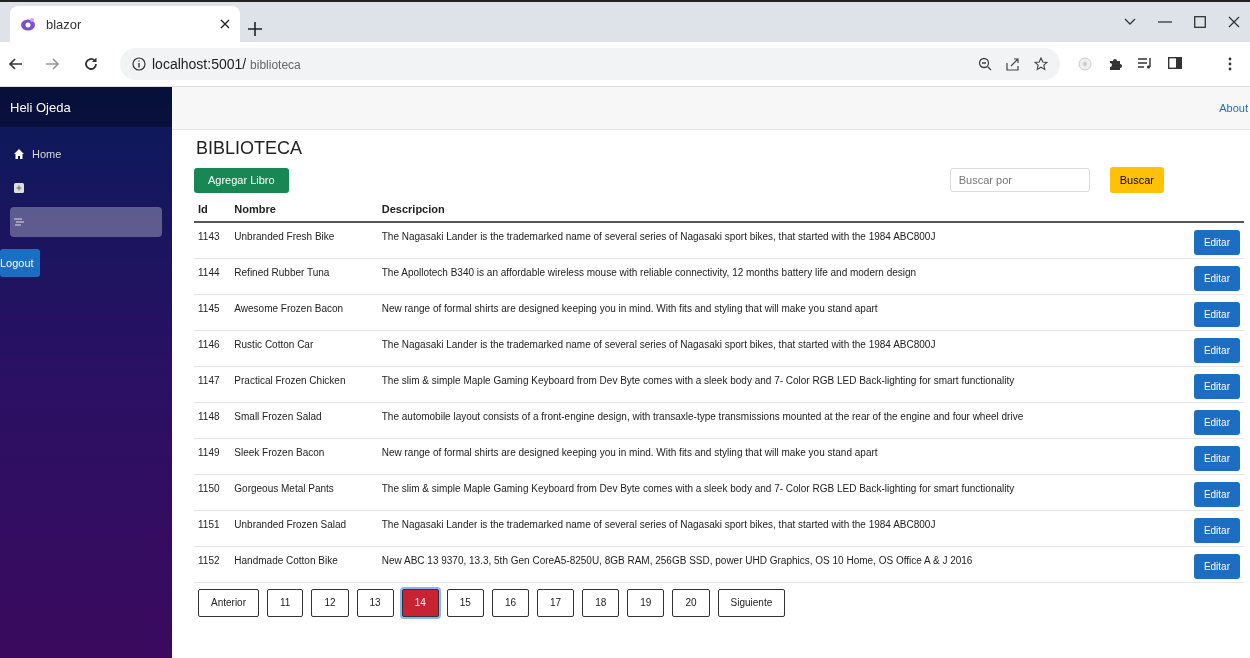  What do you see at coordinates (1115, 64) in the screenshot?
I see `puzzle-icon` at bounding box center [1115, 64].